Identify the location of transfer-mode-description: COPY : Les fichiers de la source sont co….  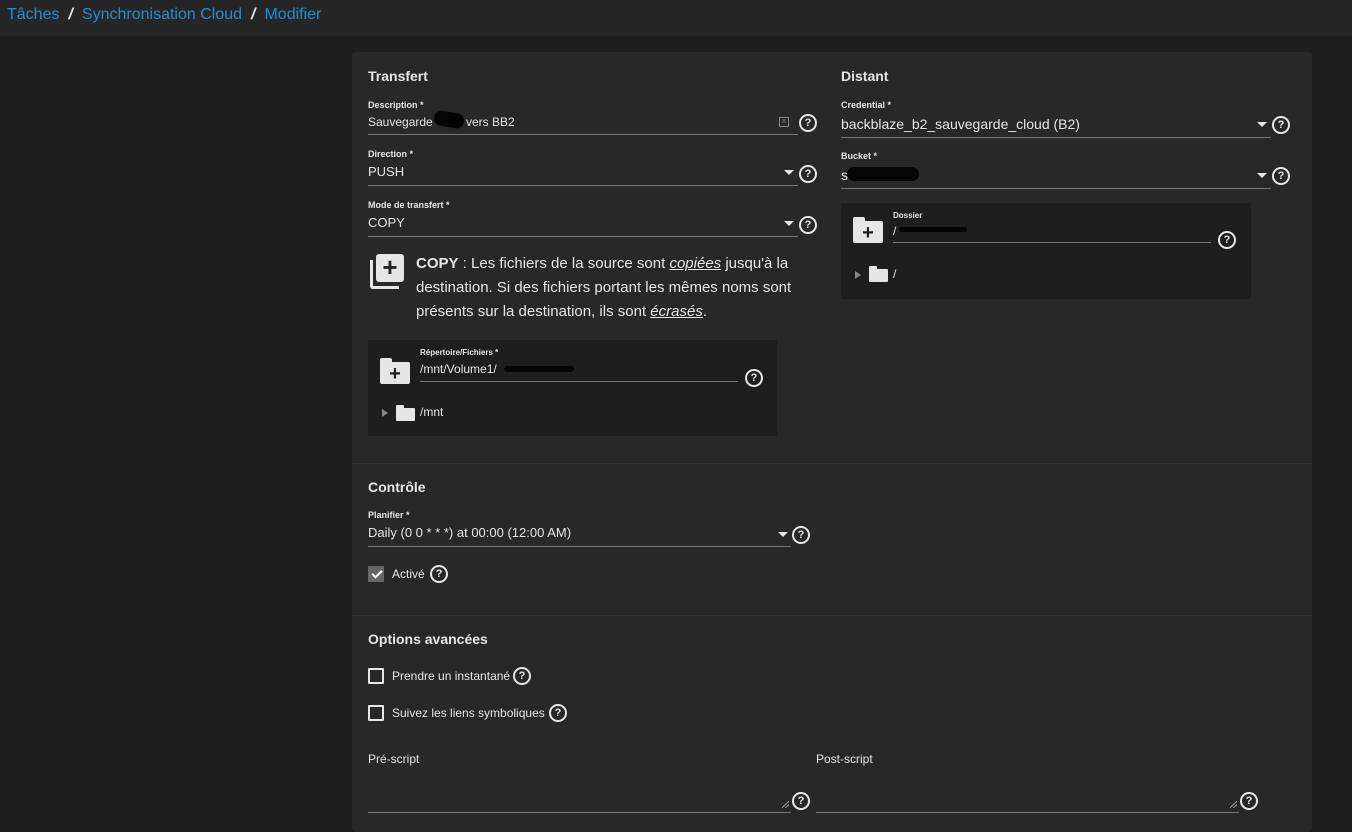
(626, 288).